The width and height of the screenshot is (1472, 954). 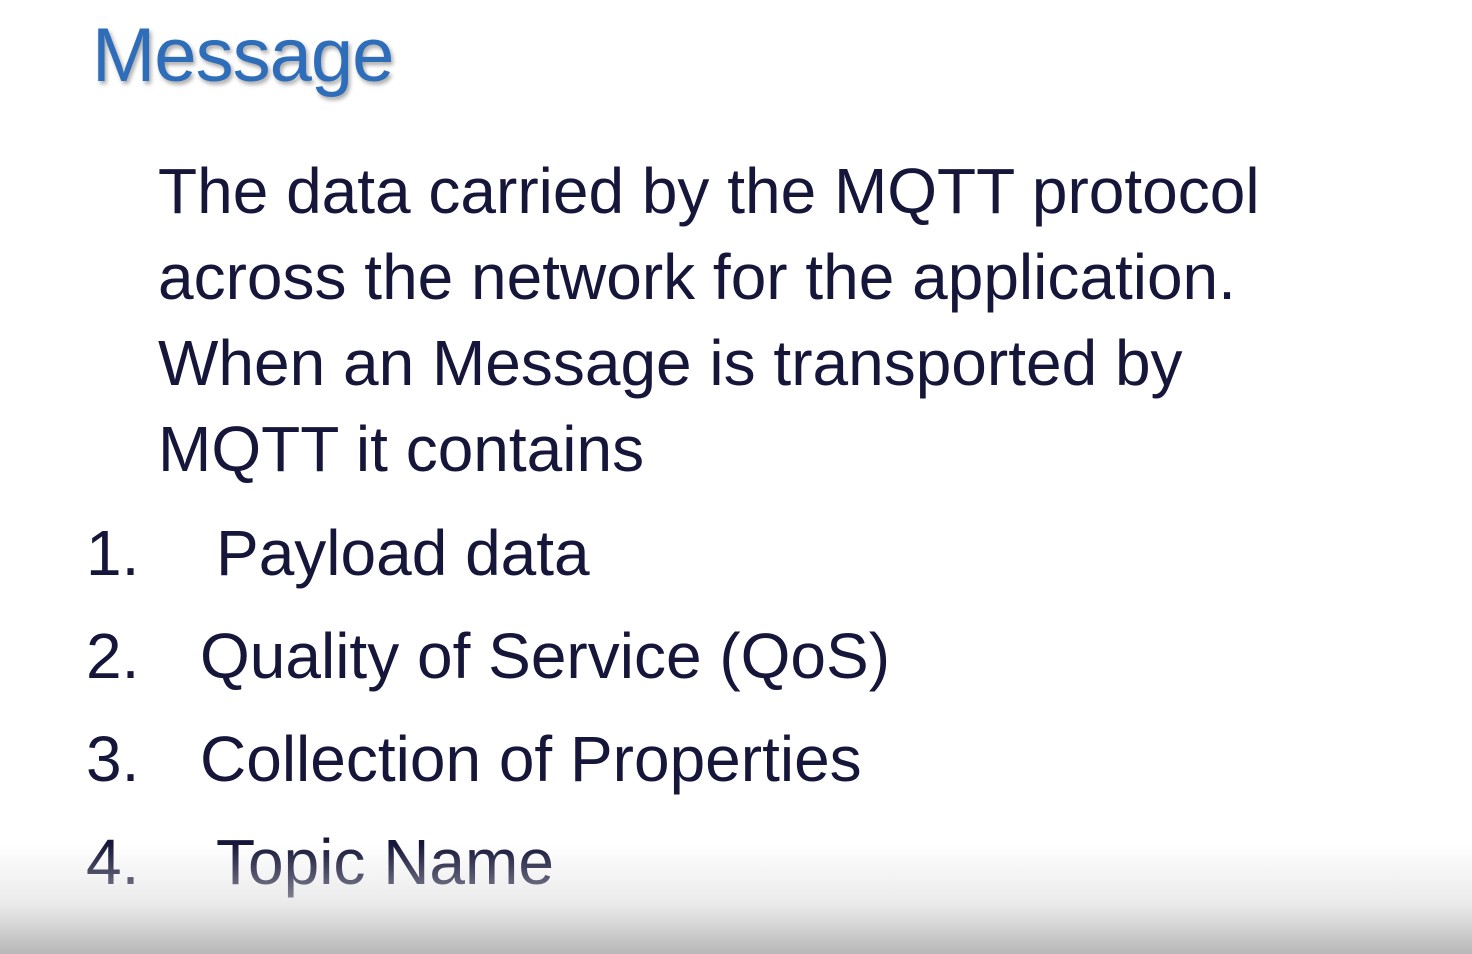 I want to click on body-line: When an Message is transported by, so click(x=670, y=363).